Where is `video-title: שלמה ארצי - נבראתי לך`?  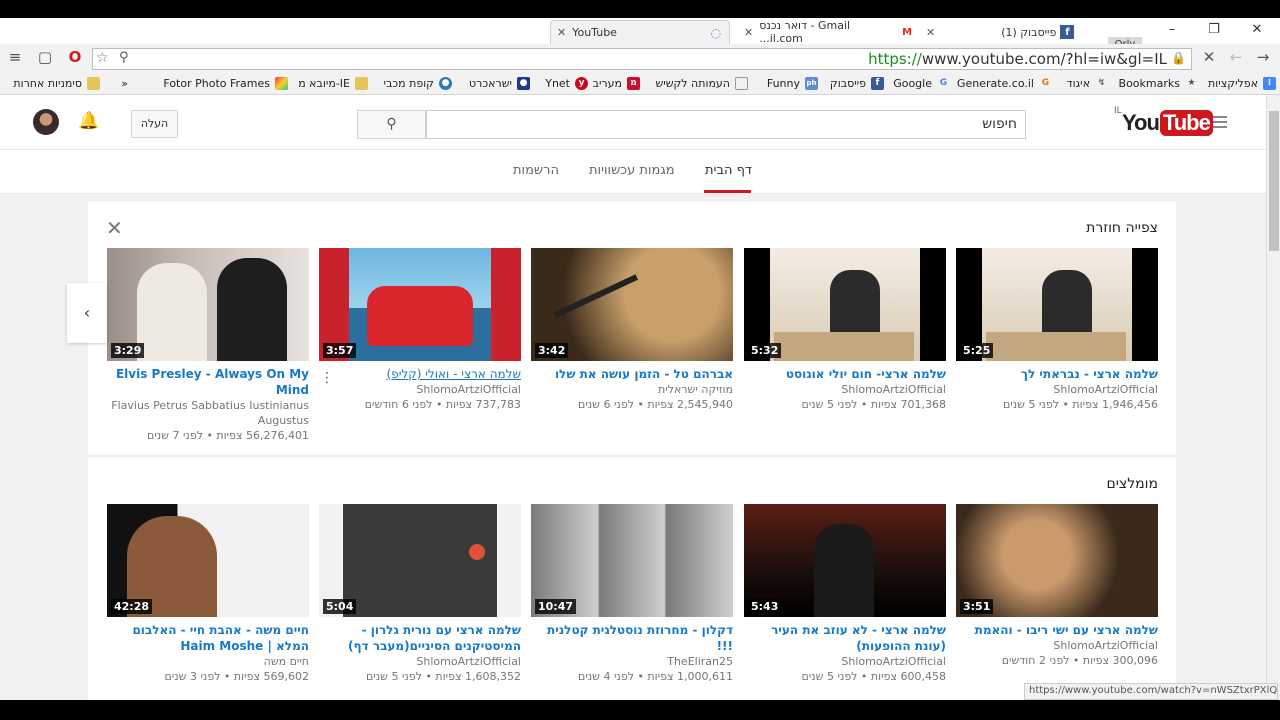 video-title: שלמה ארצי - נבראתי לך is located at coordinates (1057, 374).